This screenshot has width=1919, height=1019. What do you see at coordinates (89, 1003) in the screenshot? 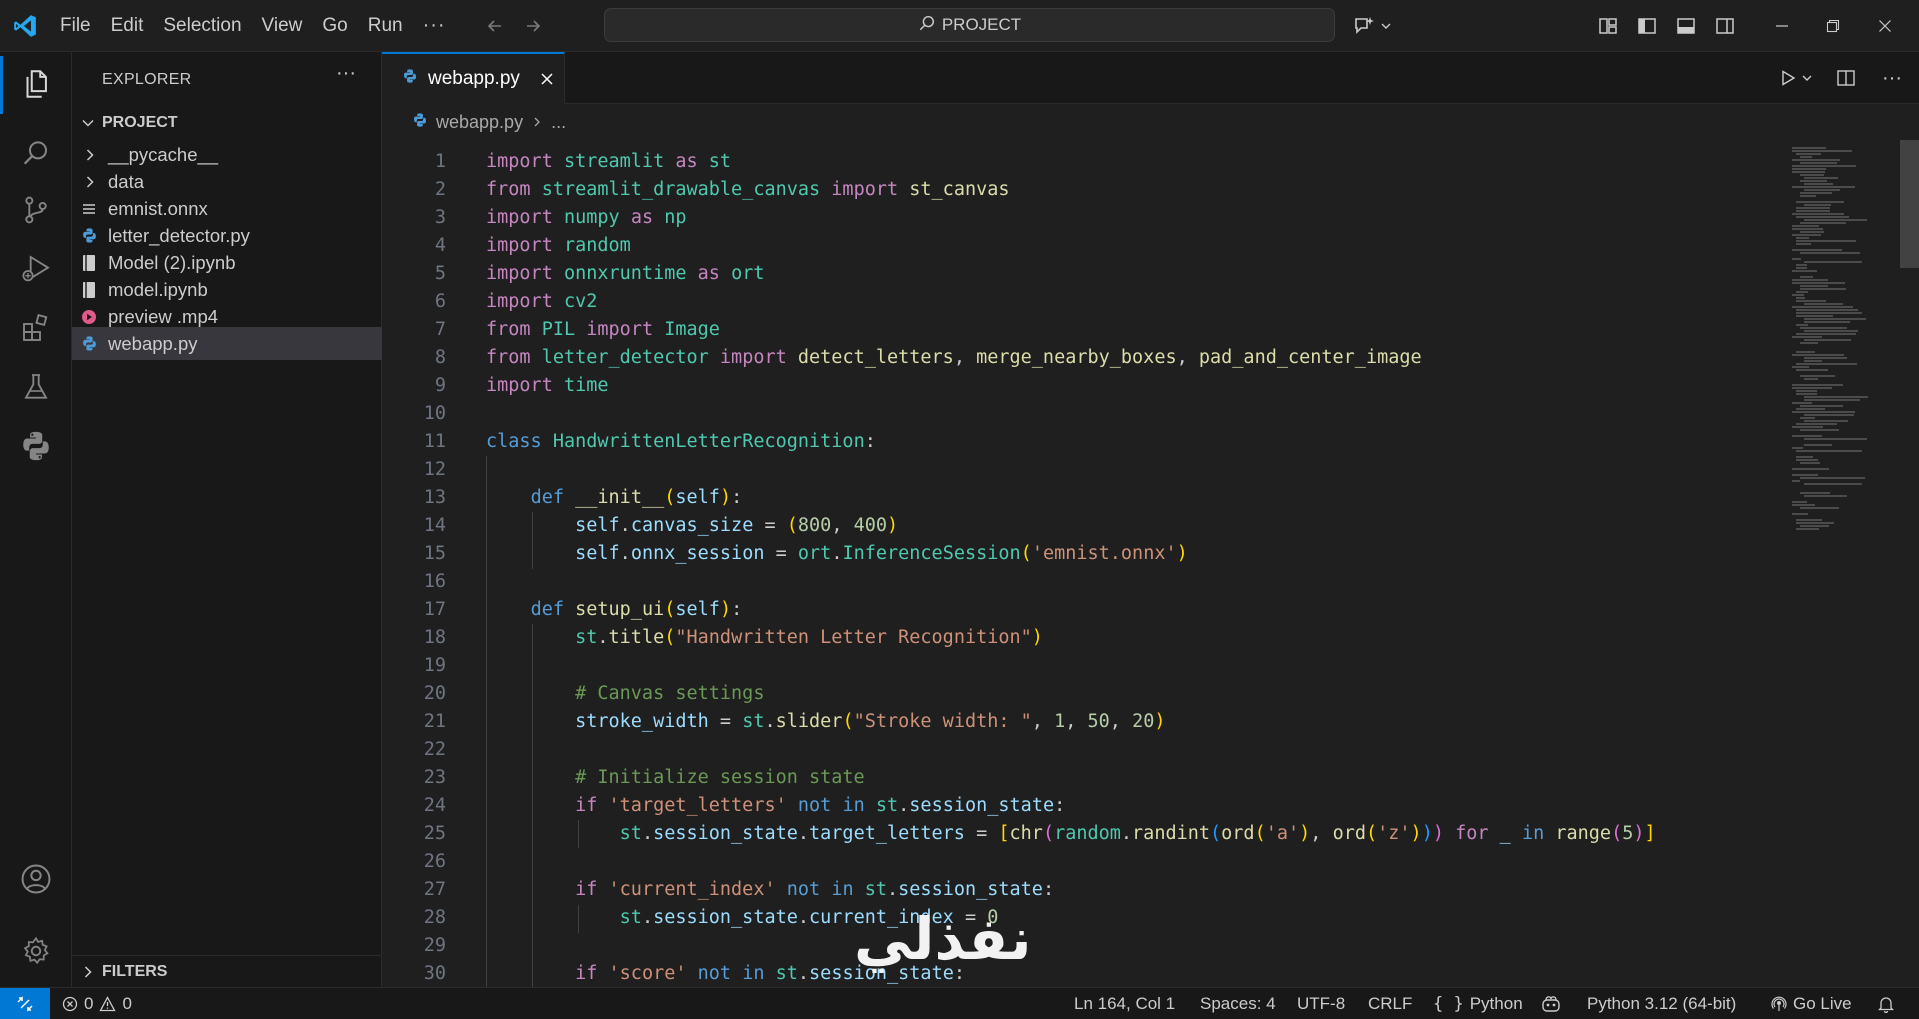
I see `error-count: 0` at bounding box center [89, 1003].